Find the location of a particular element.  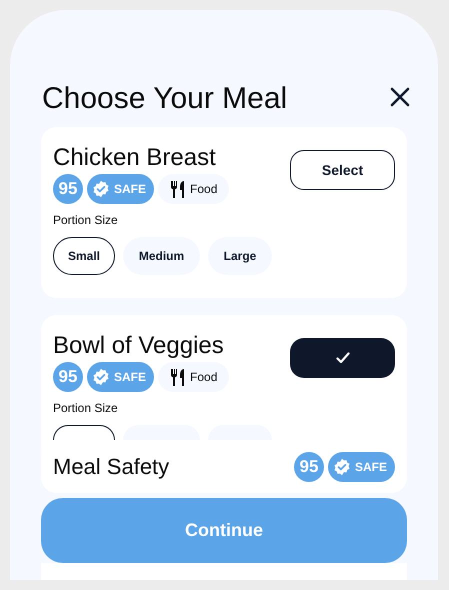

close-icon is located at coordinates (400, 97).